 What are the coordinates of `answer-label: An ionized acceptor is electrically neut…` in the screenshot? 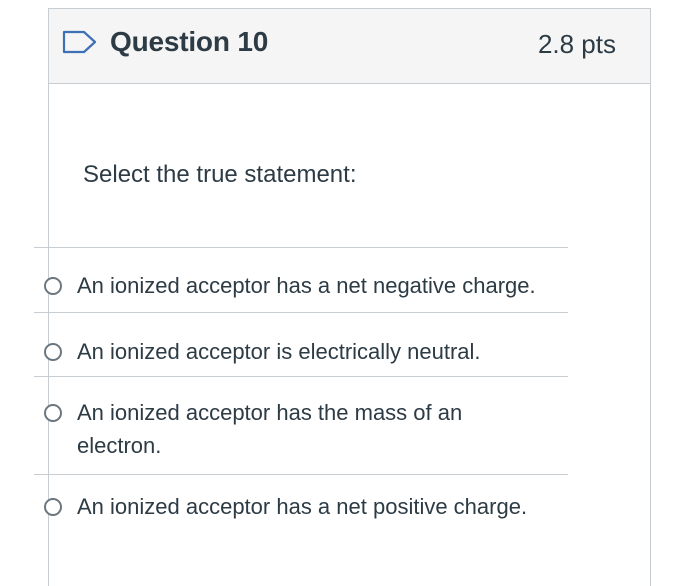 It's located at (279, 351).